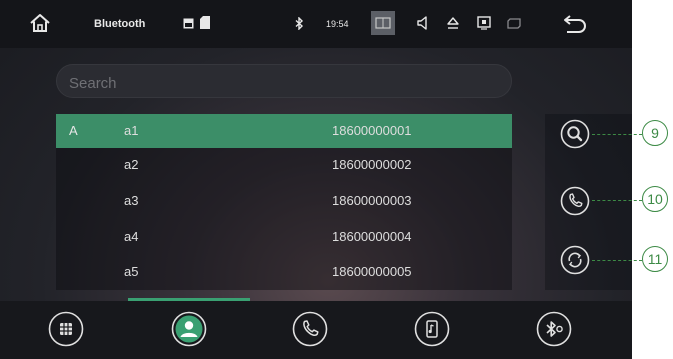 Image resolution: width=673 pixels, height=359 pixels. What do you see at coordinates (279, 83) in the screenshot?
I see `search-input` at bounding box center [279, 83].